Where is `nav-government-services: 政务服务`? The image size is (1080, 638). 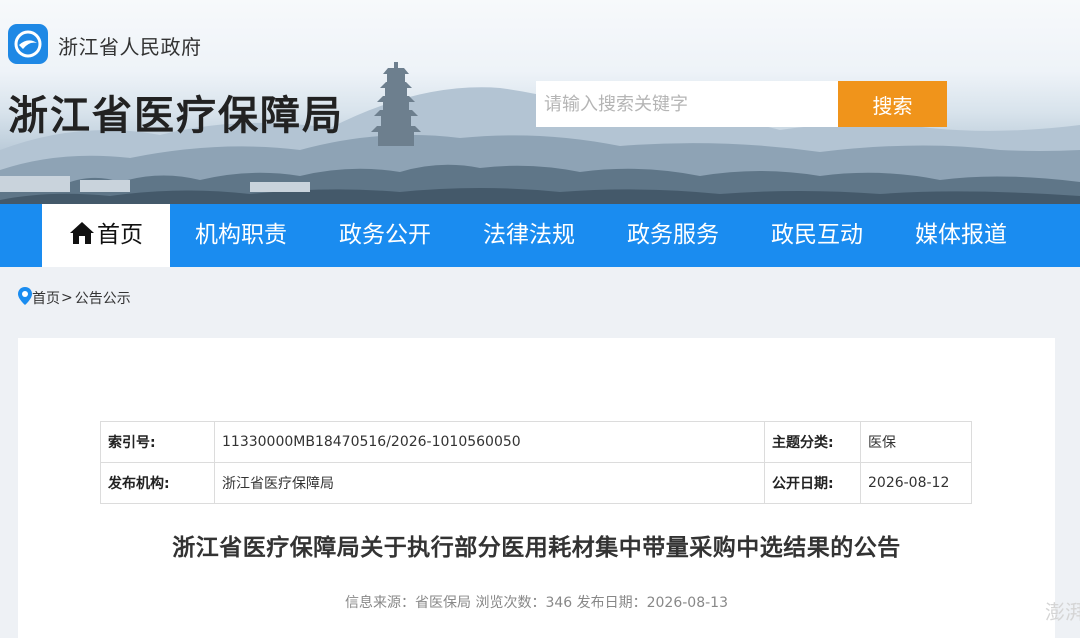 nav-government-services: 政务服务 is located at coordinates (673, 235).